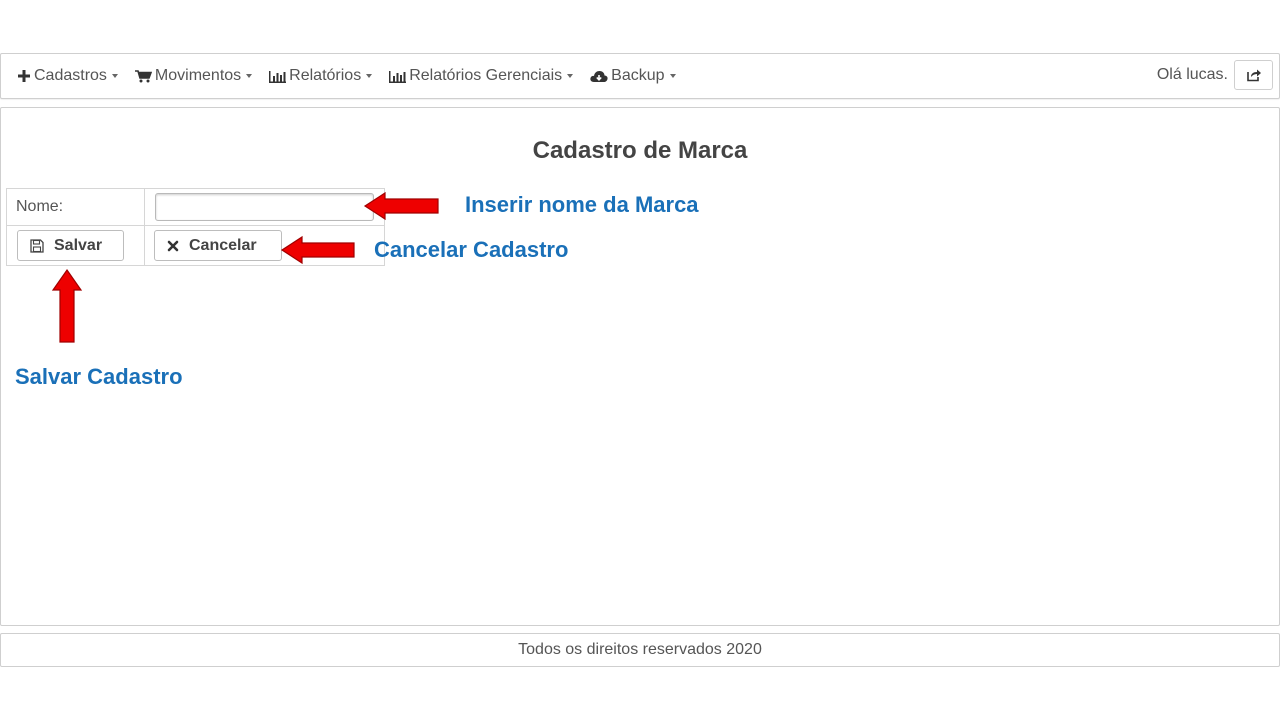 Image resolution: width=1280 pixels, height=720 pixels. Describe the element at coordinates (173, 245) in the screenshot. I see `close-icon` at that location.